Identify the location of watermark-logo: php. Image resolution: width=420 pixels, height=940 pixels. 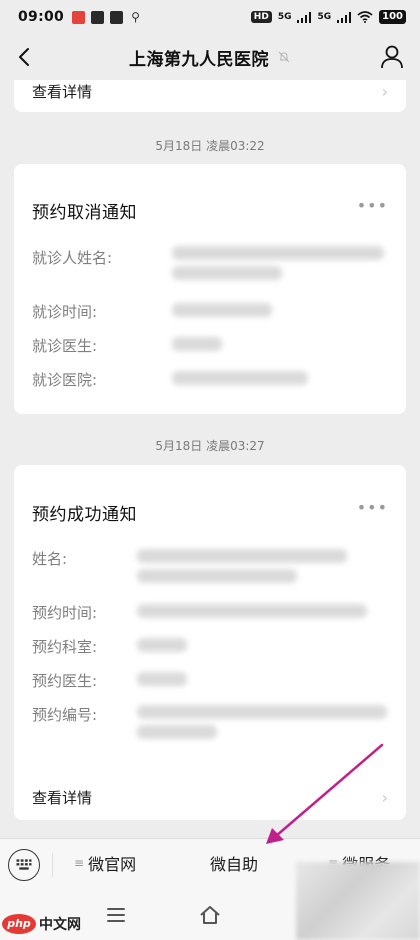
(19, 924).